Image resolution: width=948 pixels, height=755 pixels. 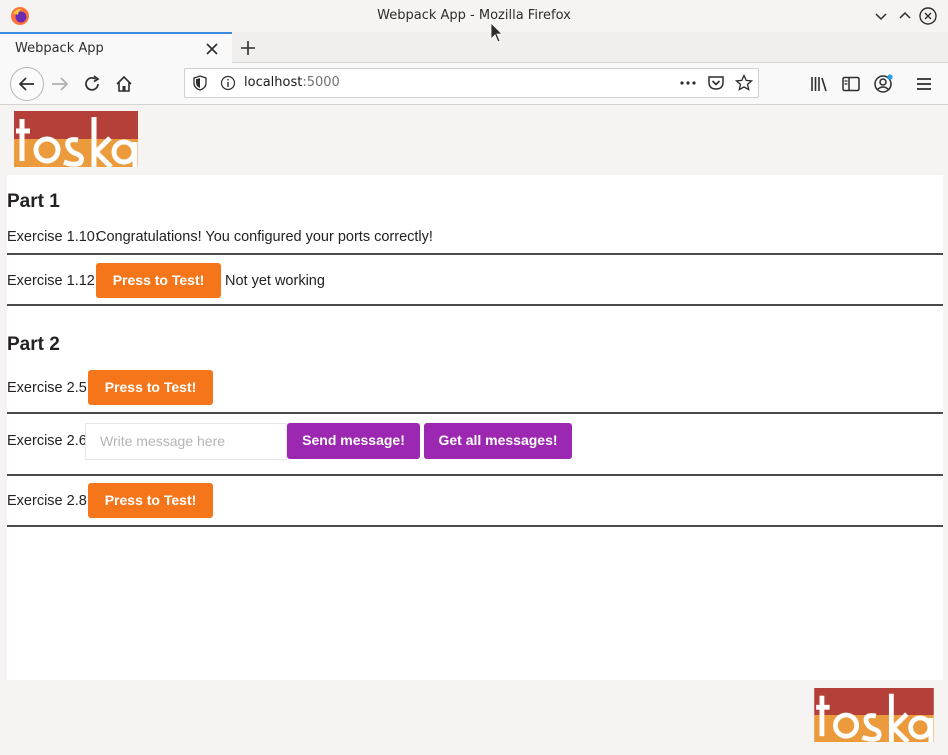 I want to click on home-icon, so click(x=124, y=84).